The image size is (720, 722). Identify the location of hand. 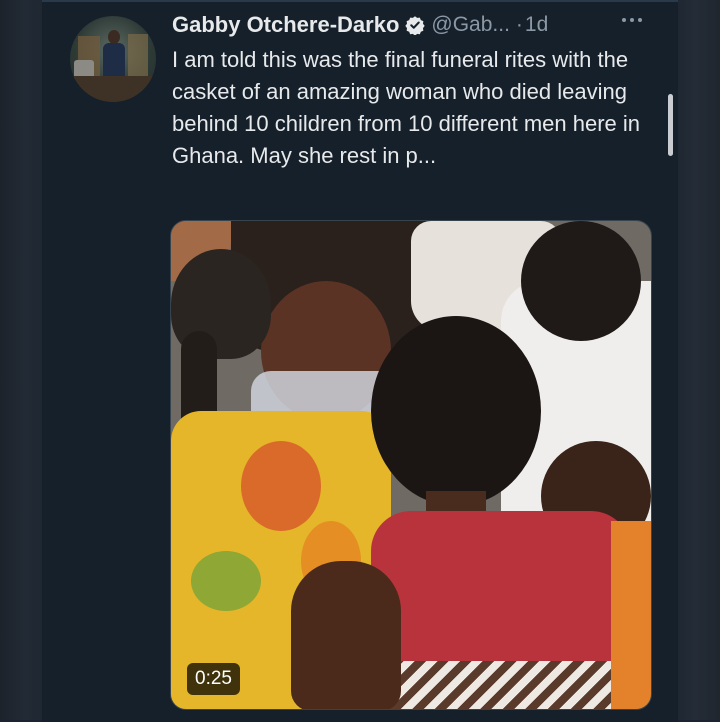
(346, 635).